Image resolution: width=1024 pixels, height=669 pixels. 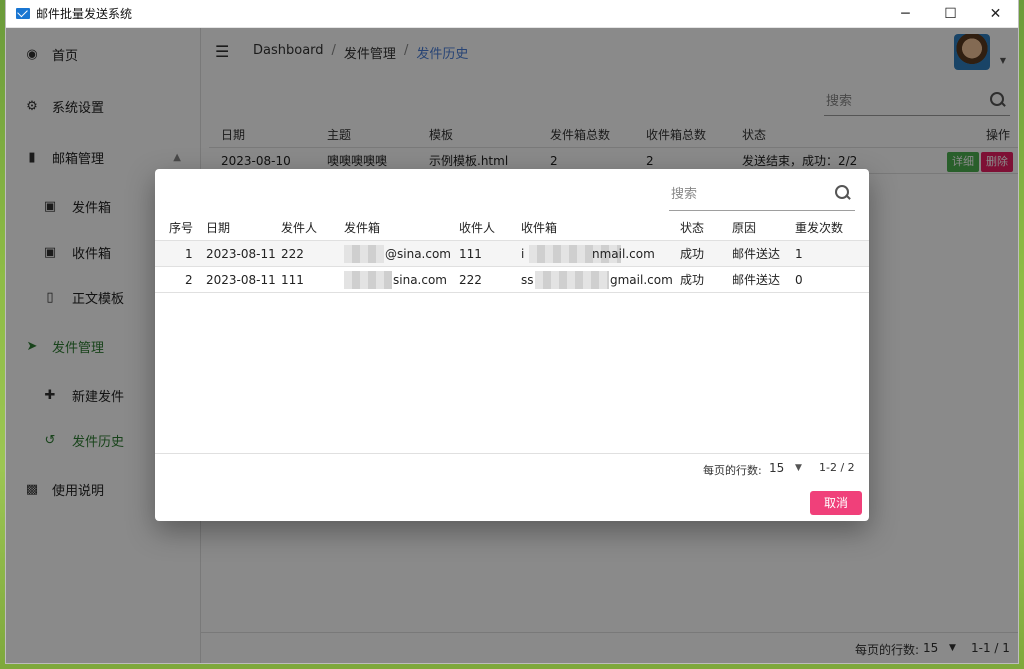 What do you see at coordinates (218, 228) in the screenshot?
I see `column-header: 日期` at bounding box center [218, 228].